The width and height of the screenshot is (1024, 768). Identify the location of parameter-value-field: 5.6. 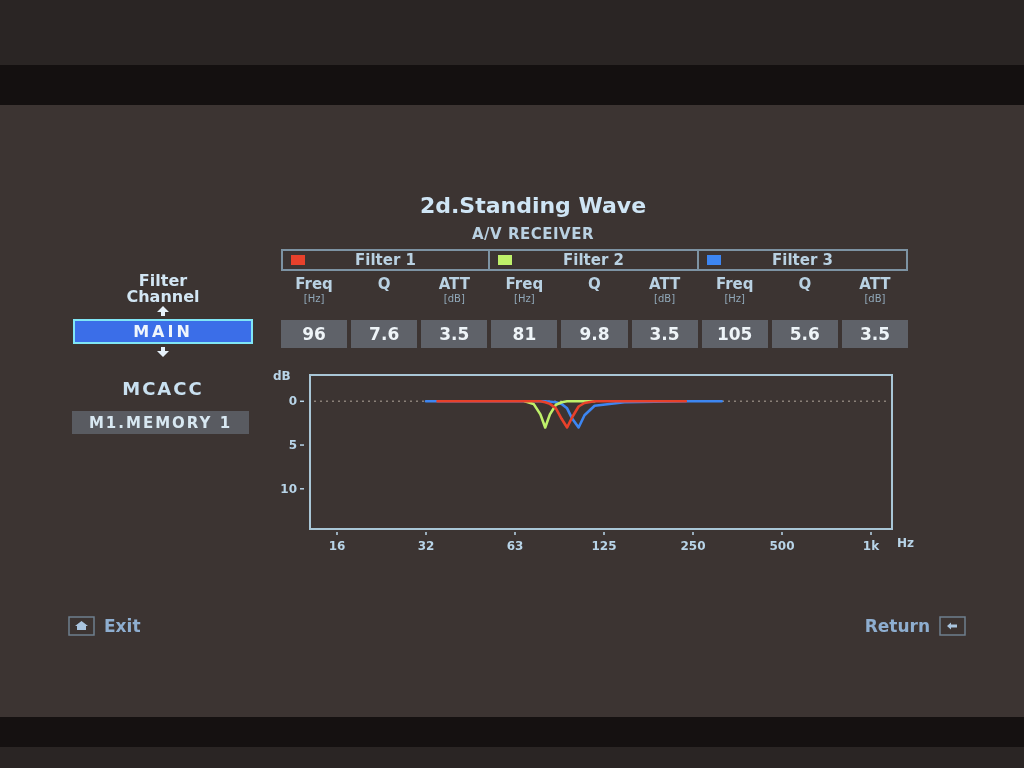
(804, 334).